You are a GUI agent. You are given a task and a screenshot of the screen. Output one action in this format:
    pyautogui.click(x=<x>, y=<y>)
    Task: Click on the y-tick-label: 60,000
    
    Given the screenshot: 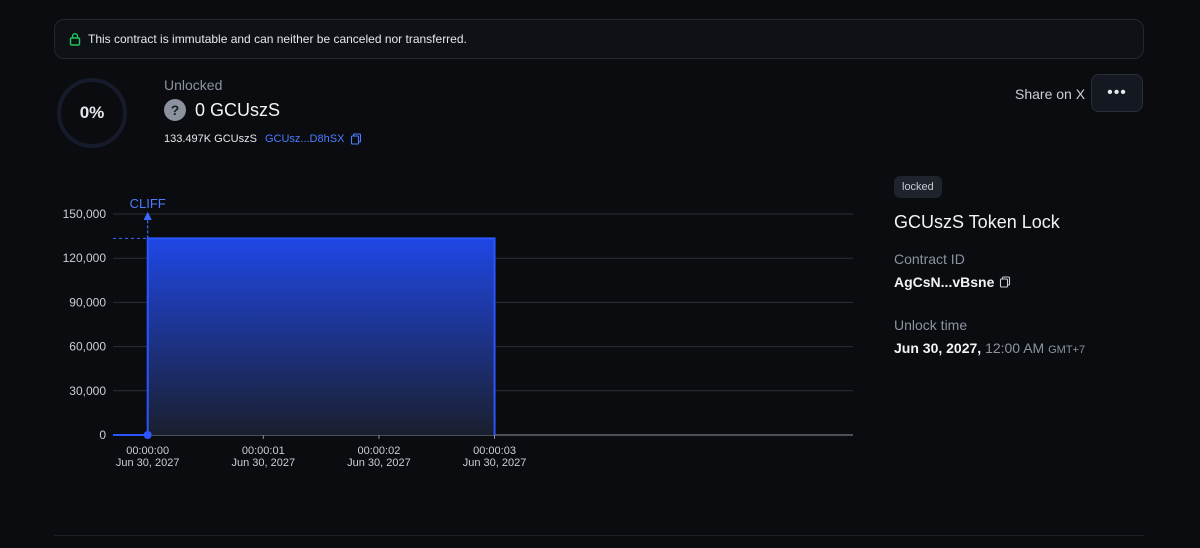 What is the action you would take?
    pyautogui.click(x=87, y=347)
    